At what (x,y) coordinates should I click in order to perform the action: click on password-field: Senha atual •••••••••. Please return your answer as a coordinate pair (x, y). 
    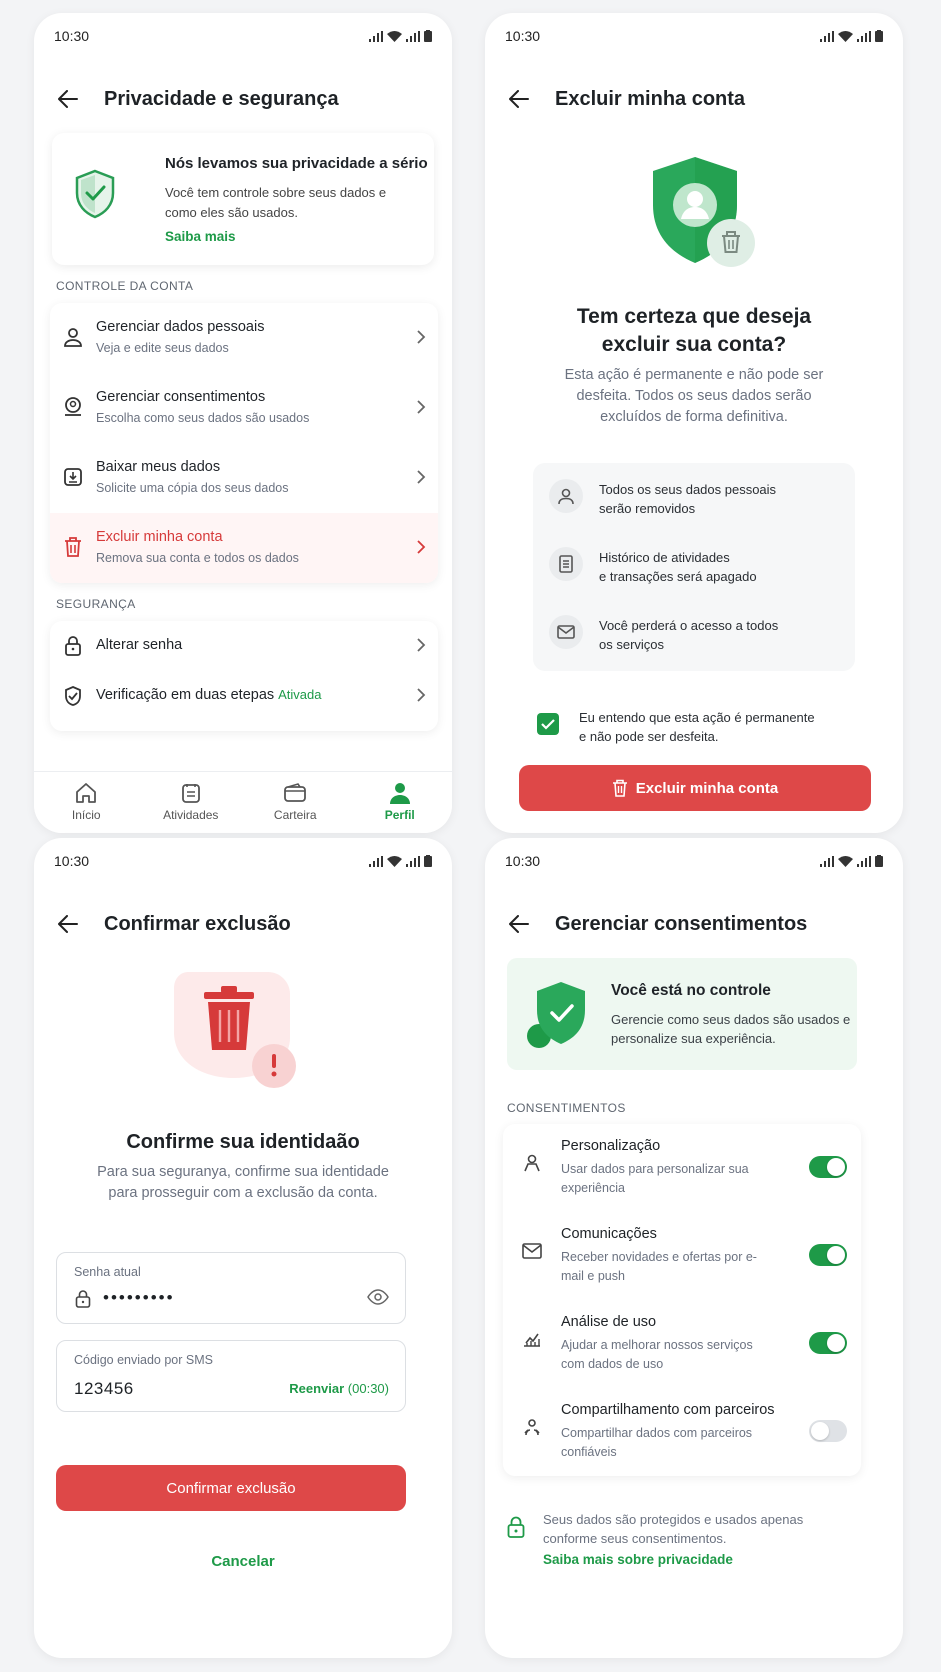
    Looking at the image, I should click on (231, 1288).